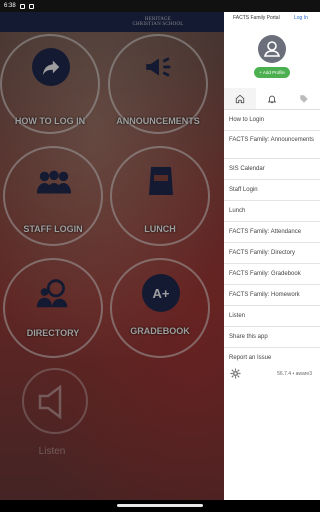 This screenshot has height=512, width=320. What do you see at coordinates (235, 373) in the screenshot?
I see `gear-icon` at bounding box center [235, 373].